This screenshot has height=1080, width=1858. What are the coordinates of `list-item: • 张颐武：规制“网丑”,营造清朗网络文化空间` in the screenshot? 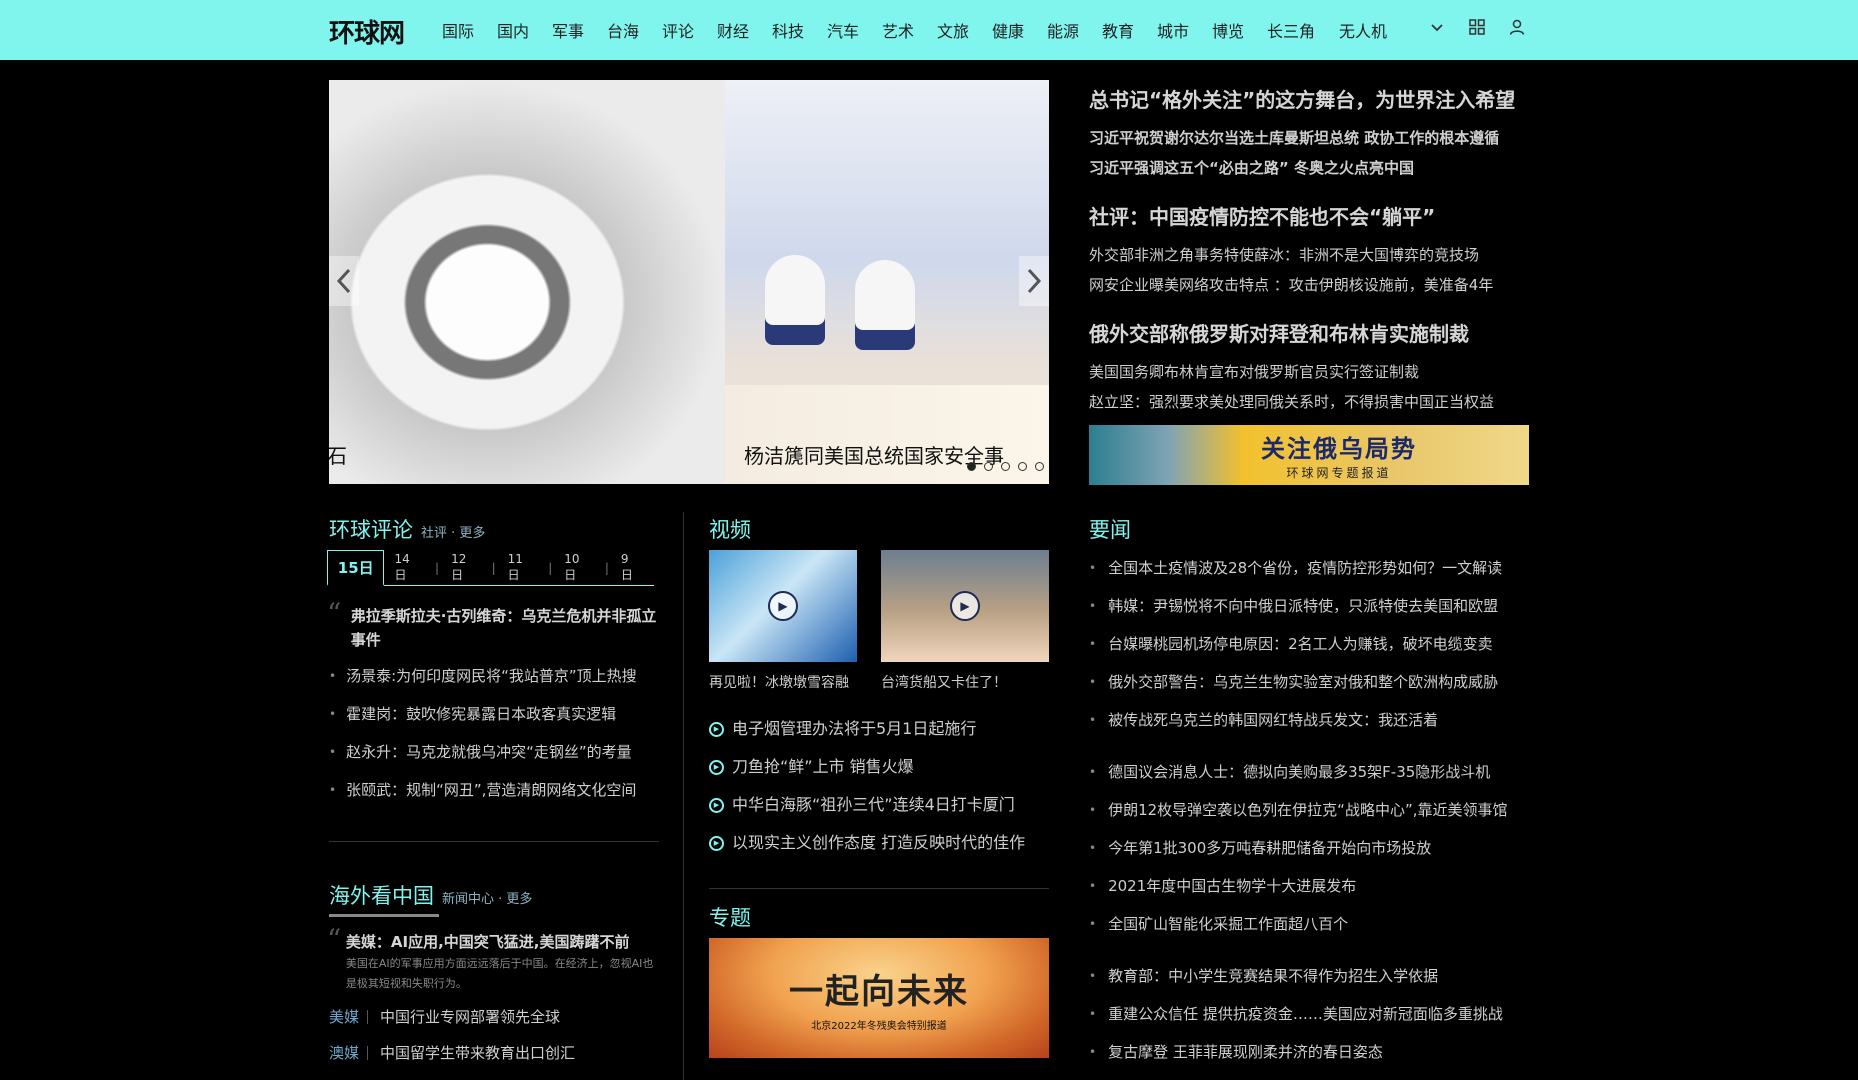 It's located at (483, 790).